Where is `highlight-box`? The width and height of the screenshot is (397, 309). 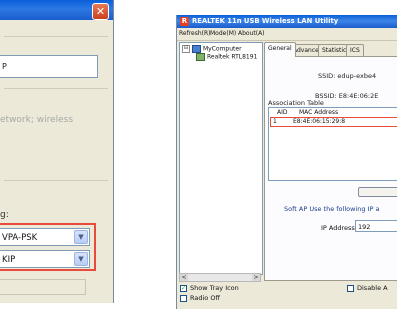 highlight-box is located at coordinates (48, 247).